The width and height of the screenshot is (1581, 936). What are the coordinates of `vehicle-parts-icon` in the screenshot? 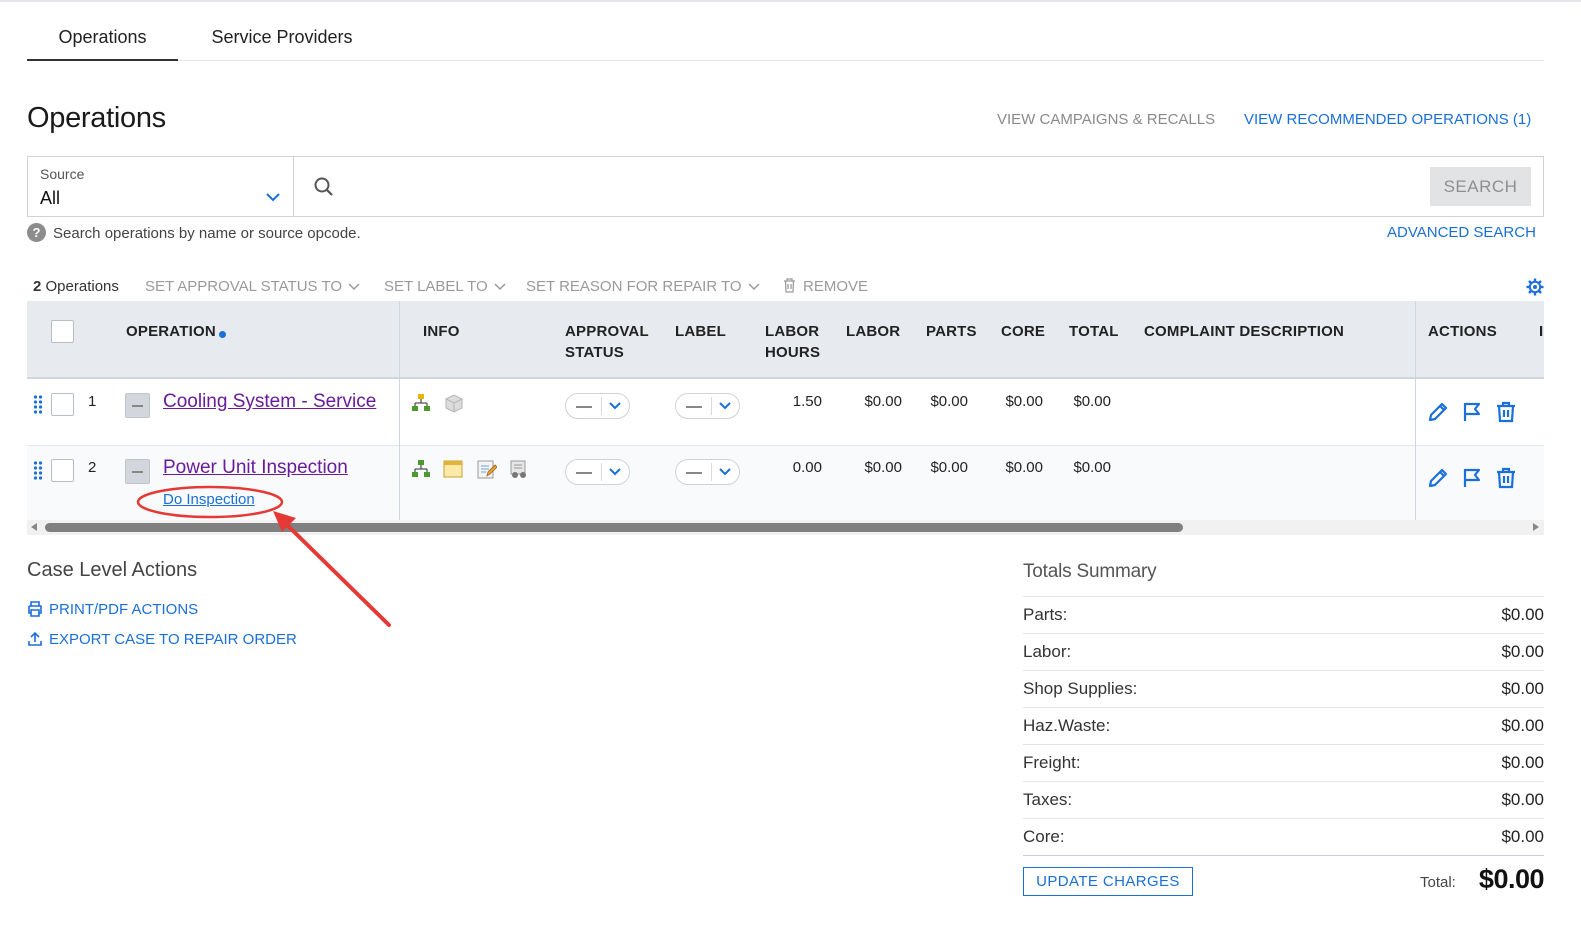 It's located at (518, 469).